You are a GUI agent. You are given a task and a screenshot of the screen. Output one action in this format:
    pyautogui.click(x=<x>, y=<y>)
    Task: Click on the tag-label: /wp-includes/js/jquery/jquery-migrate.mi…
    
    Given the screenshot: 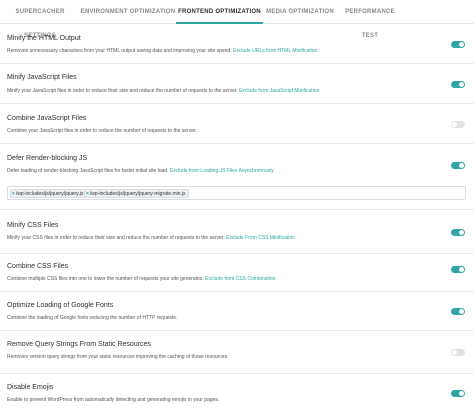 What is the action you would take?
    pyautogui.click(x=137, y=194)
    